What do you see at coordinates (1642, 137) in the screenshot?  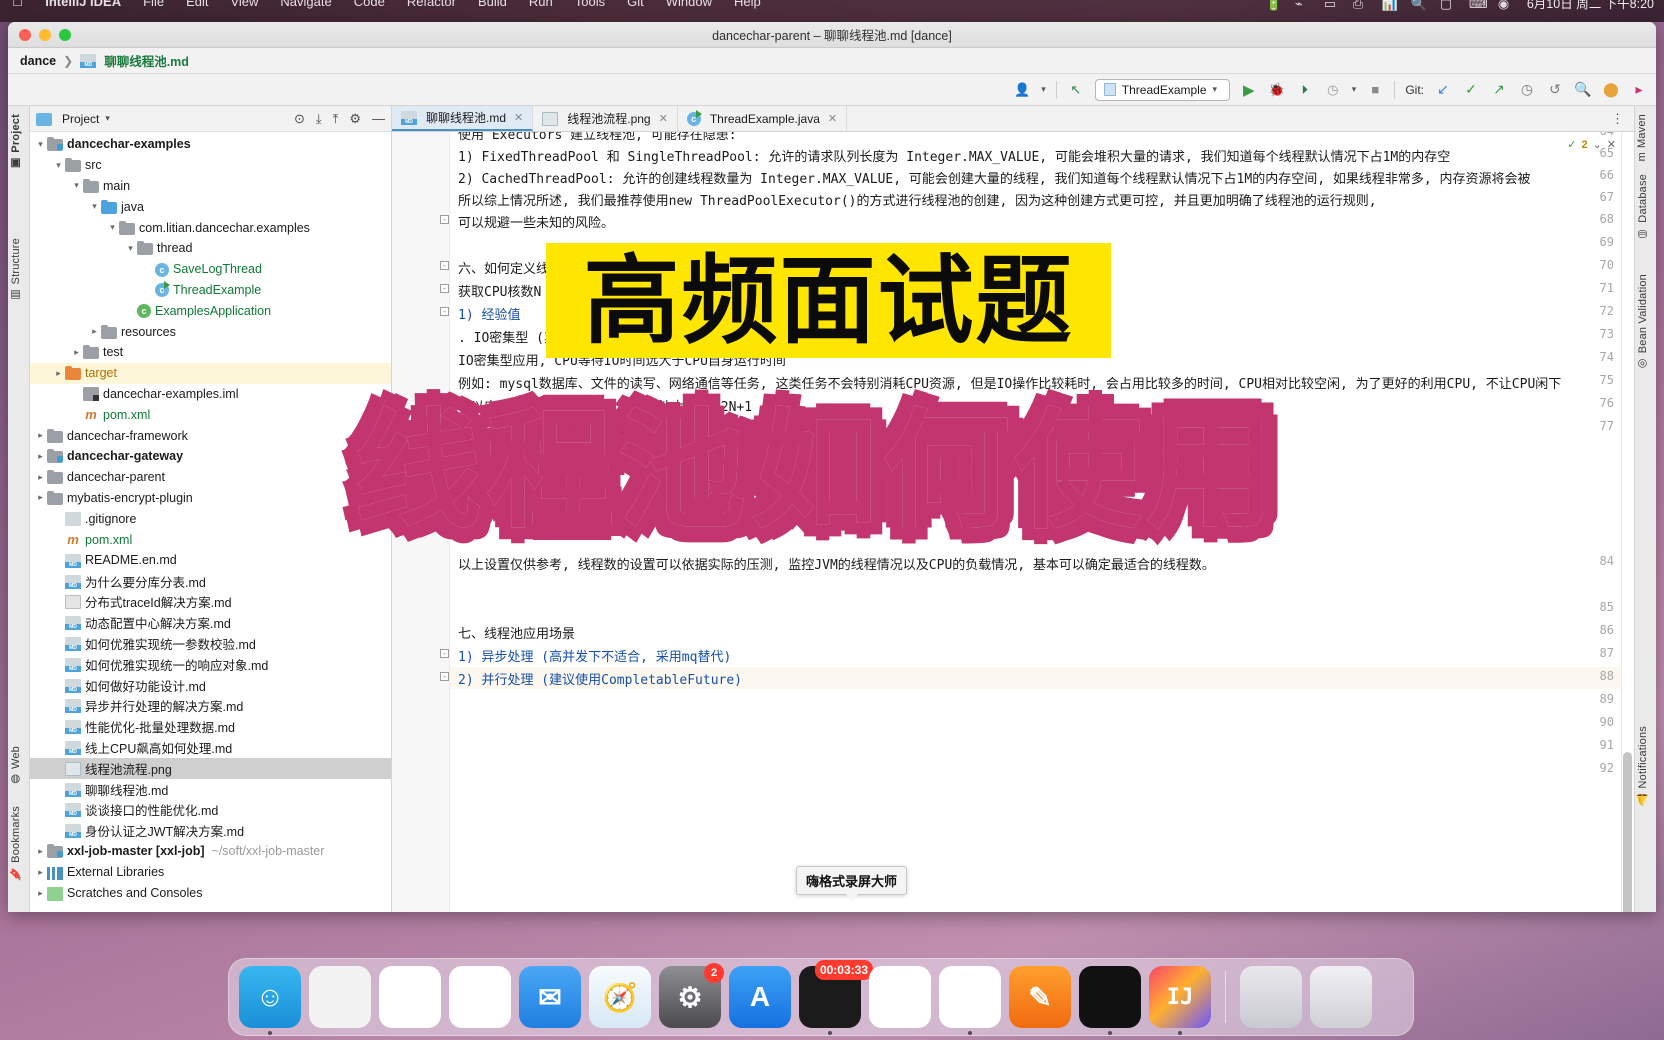 I see `sidebar-item-maven: mMaven` at bounding box center [1642, 137].